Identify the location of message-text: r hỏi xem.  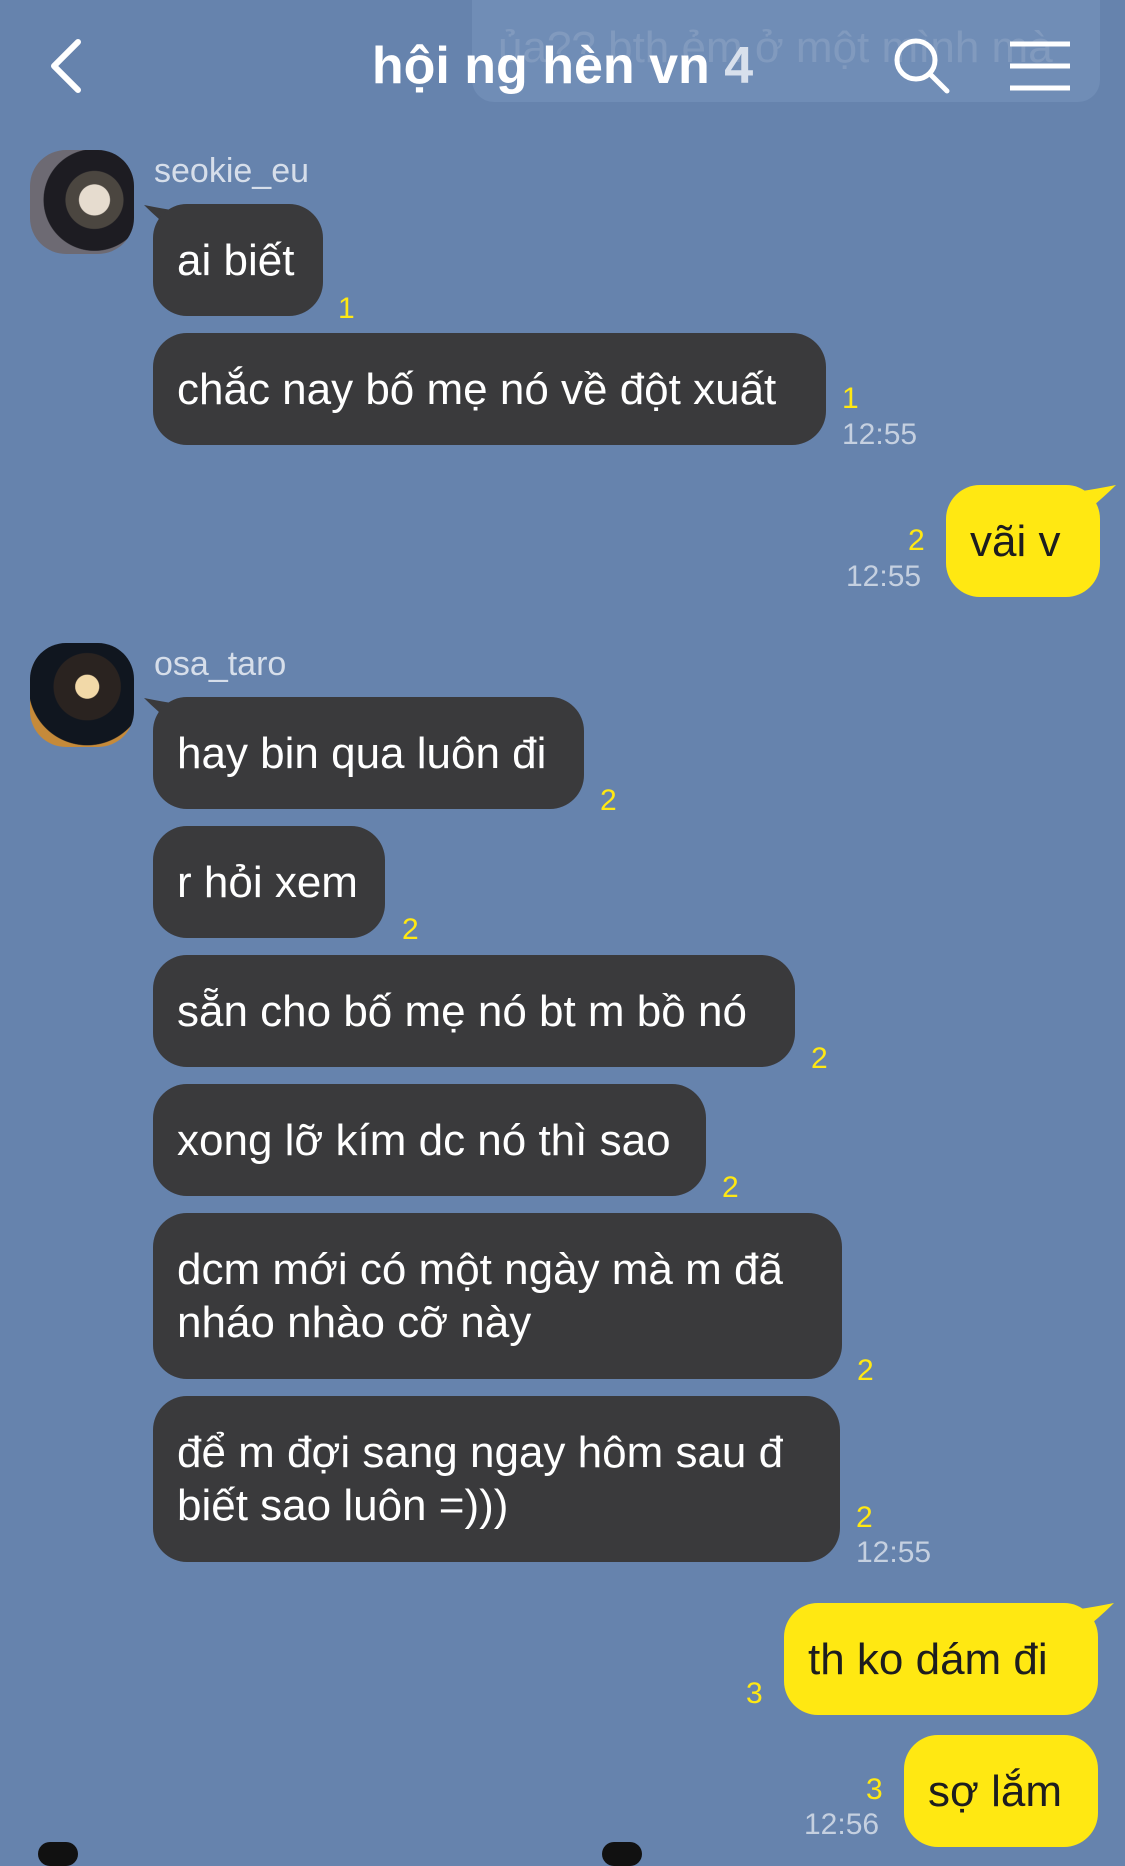
(267, 882).